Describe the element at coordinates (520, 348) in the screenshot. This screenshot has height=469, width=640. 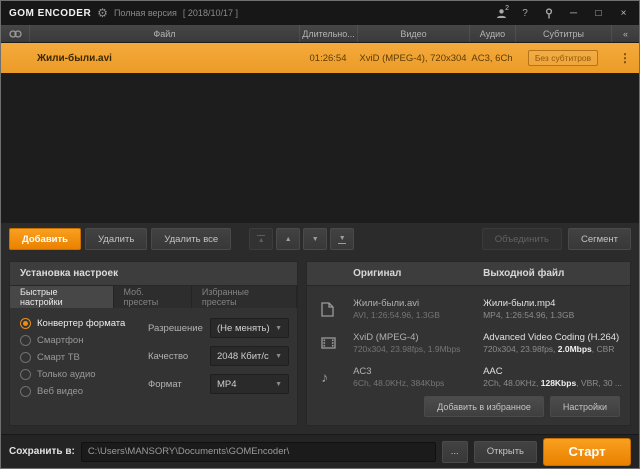
I see `info-pre: 720x304, 23.98fps,` at that location.